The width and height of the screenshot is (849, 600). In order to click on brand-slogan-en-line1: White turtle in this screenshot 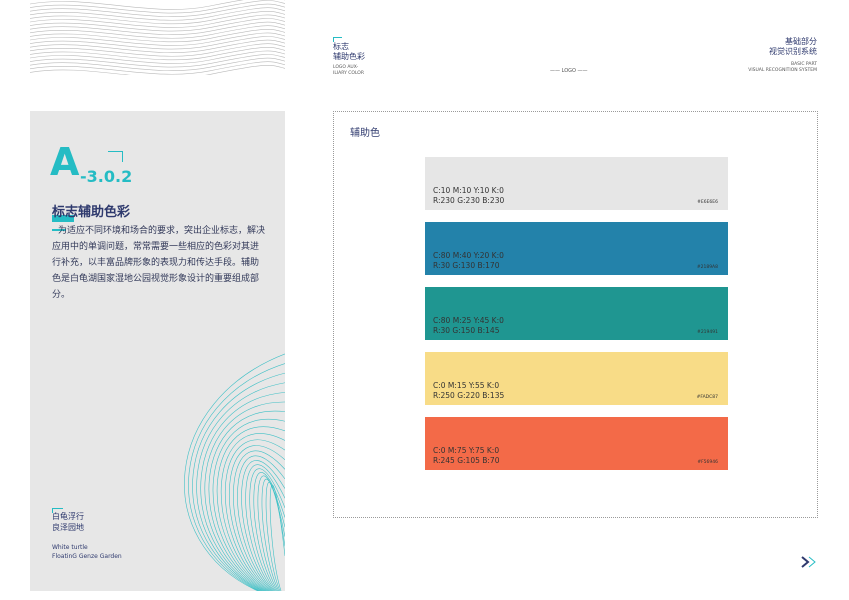, I will do `click(70, 547)`.